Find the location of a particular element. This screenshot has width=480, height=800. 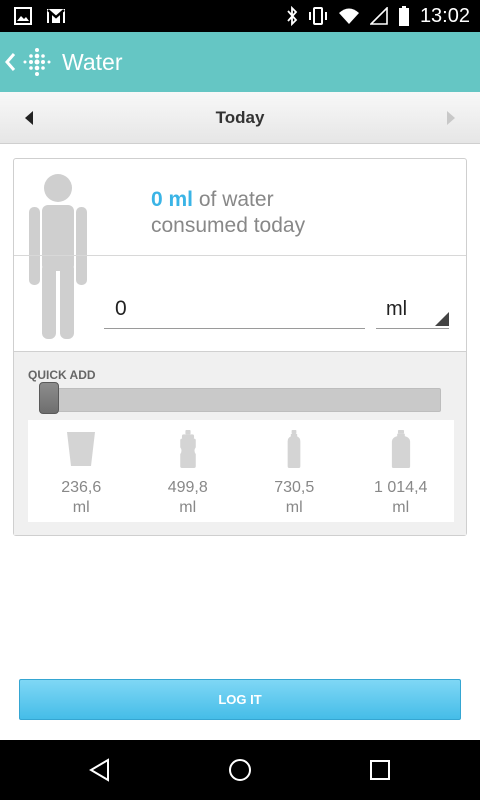

glass-icon is located at coordinates (81, 449).